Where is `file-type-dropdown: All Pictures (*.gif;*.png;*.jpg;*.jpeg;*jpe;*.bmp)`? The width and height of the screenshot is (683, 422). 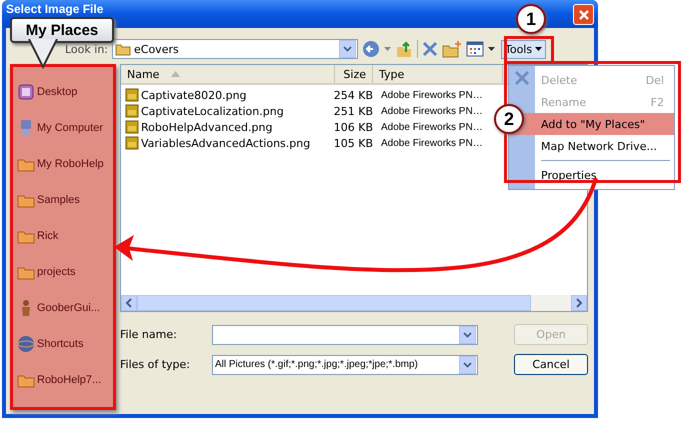
file-type-dropdown: All Pictures (*.gif;*.png;*.jpg;*.jpeg;*jpe;*.bmp) is located at coordinates (345, 364).